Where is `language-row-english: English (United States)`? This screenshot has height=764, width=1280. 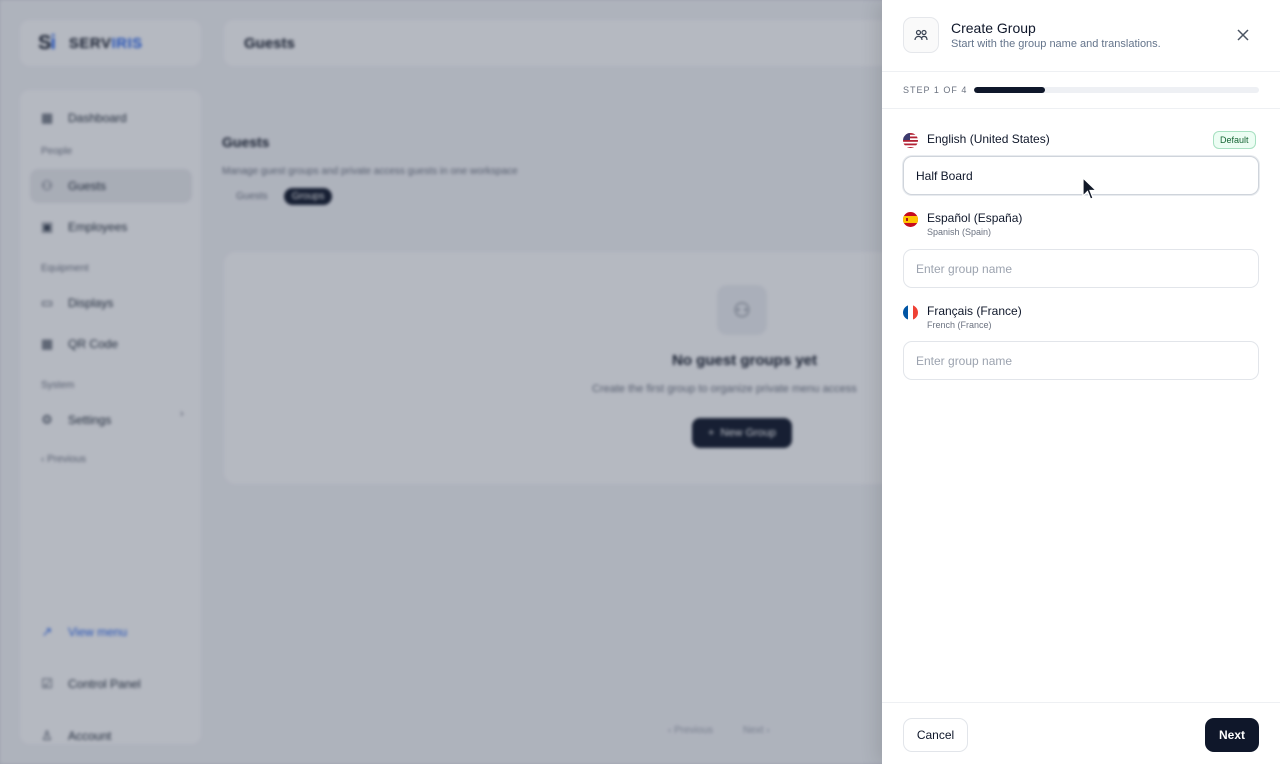
language-row-english: English (United States) is located at coordinates (976, 140).